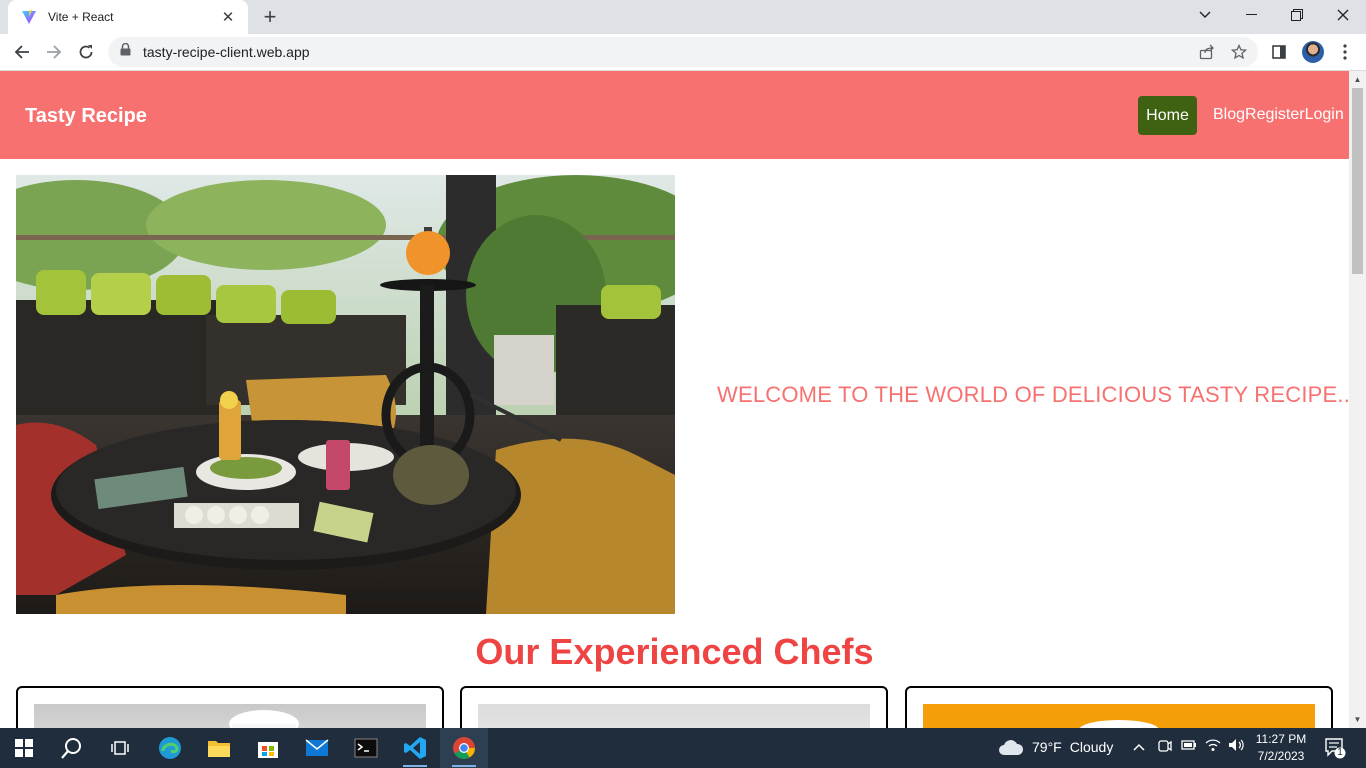 This screenshot has width=1366, height=768. What do you see at coordinates (29, 17) in the screenshot?
I see `vite-logo-icon` at bounding box center [29, 17].